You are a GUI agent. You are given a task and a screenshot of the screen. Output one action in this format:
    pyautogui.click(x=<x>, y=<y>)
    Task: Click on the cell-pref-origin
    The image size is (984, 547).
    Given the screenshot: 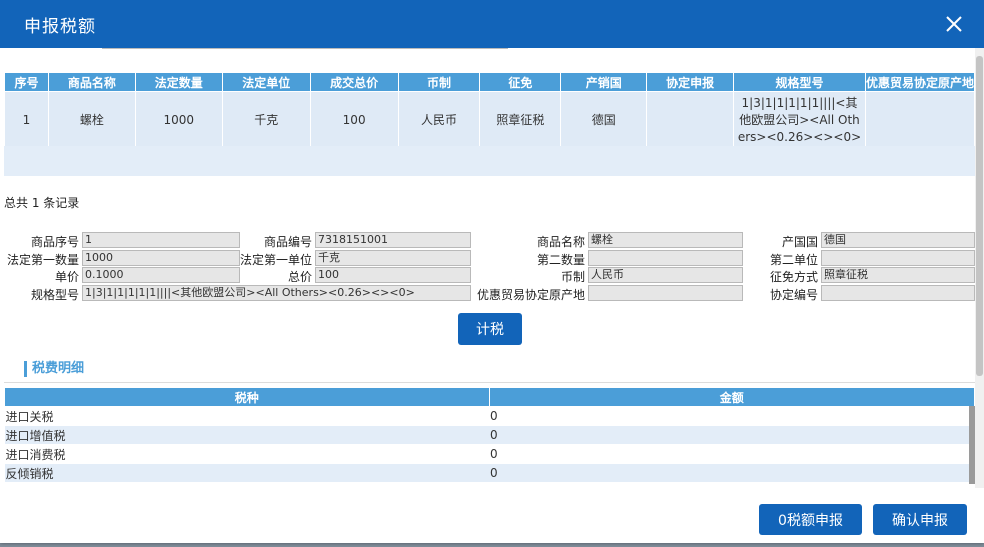 What is the action you would take?
    pyautogui.click(x=919, y=120)
    